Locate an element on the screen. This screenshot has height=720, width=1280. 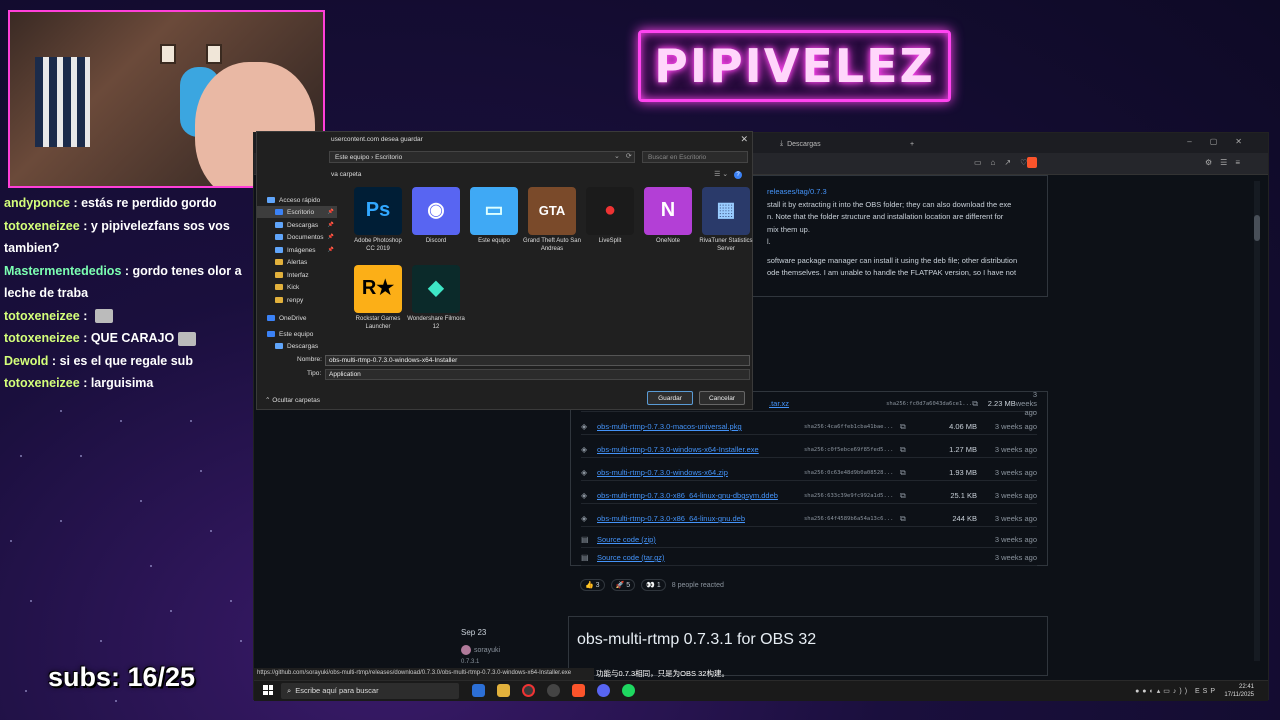
brave-shield-icon is located at coordinates (1032, 162).